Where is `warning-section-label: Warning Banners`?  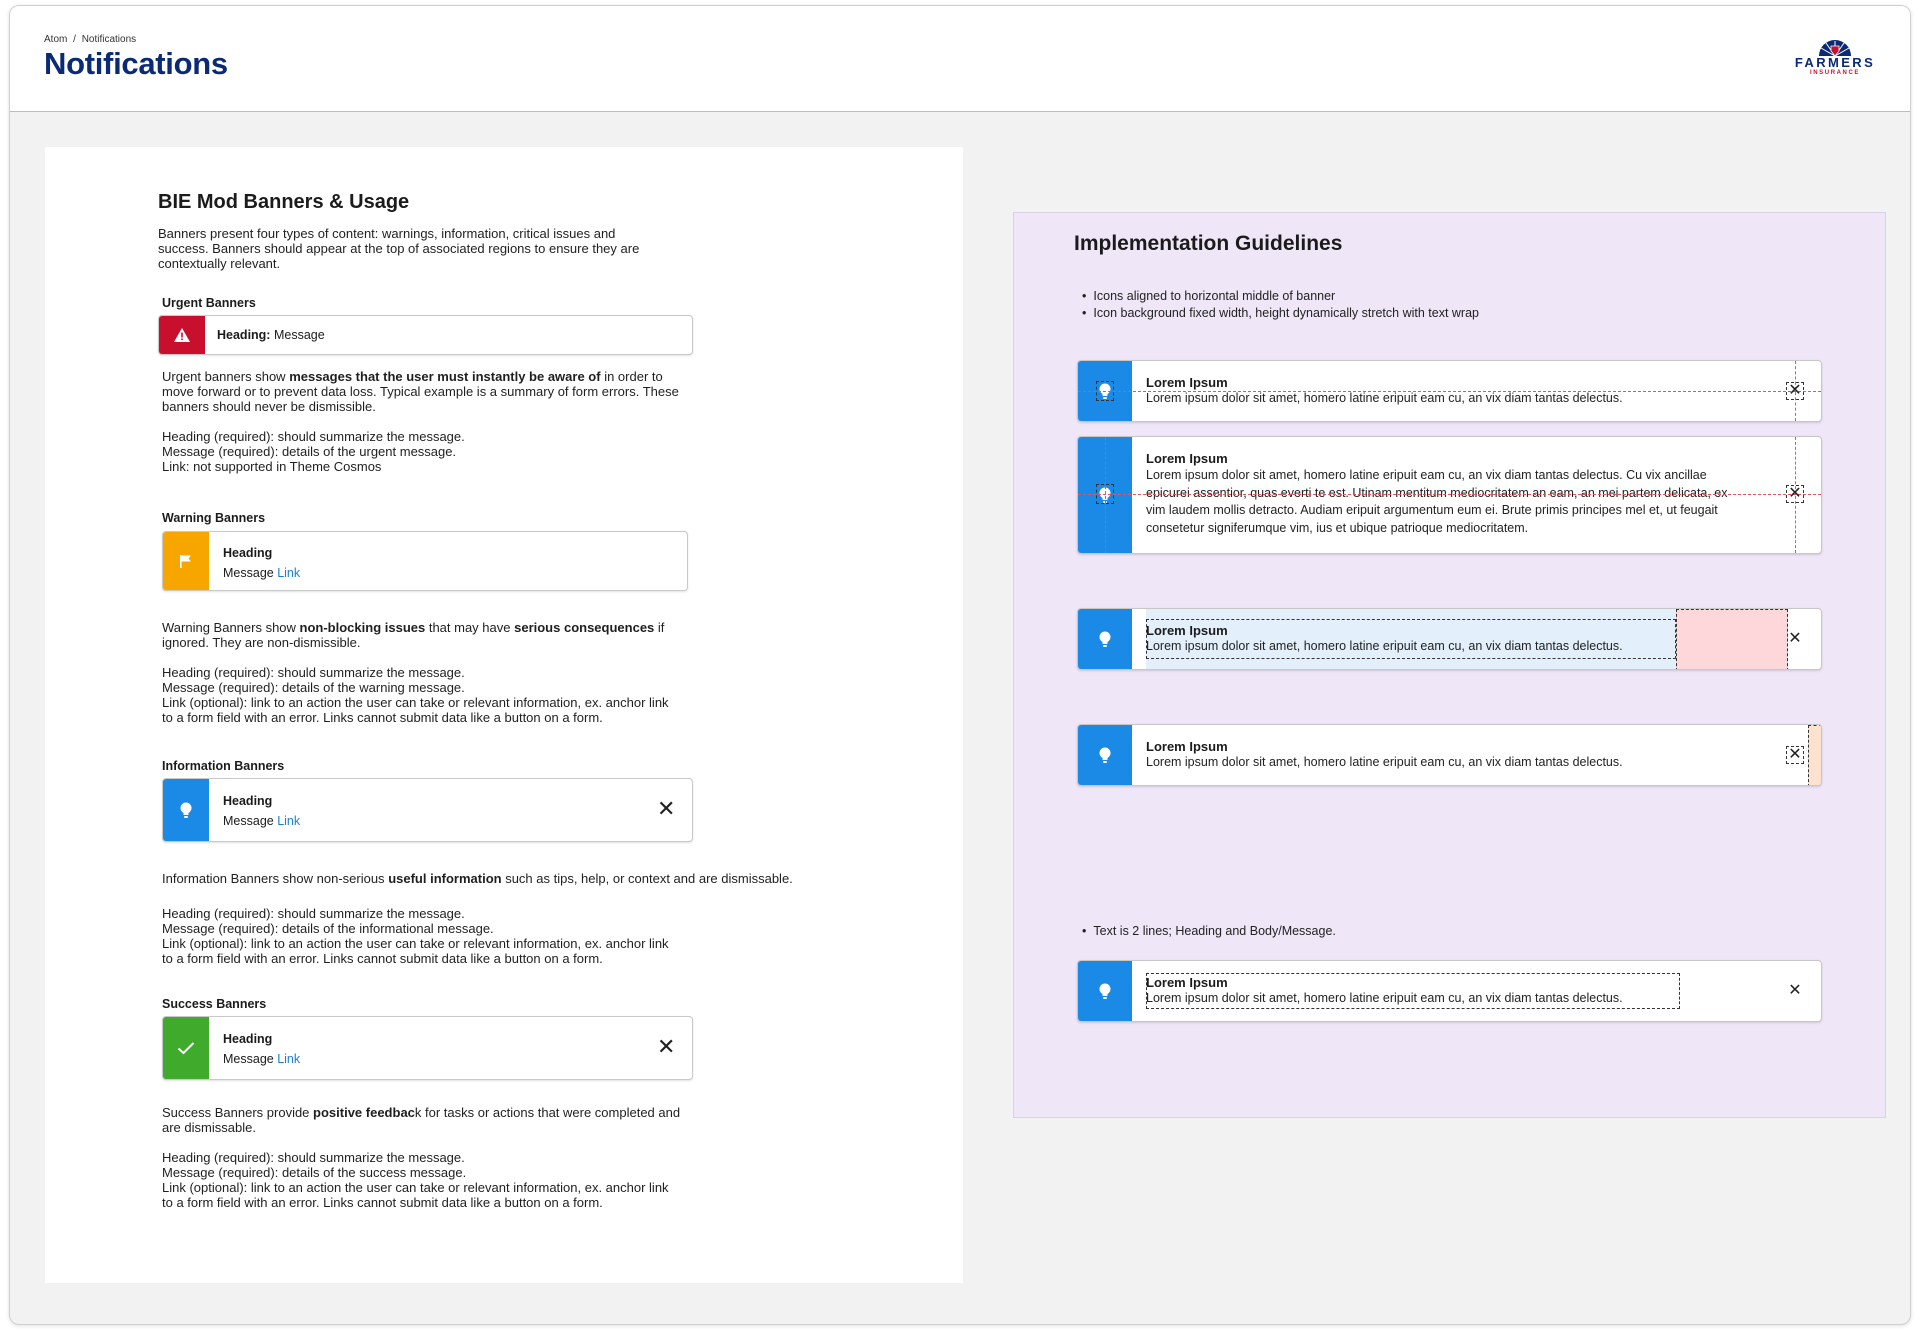 warning-section-label: Warning Banners is located at coordinates (214, 518).